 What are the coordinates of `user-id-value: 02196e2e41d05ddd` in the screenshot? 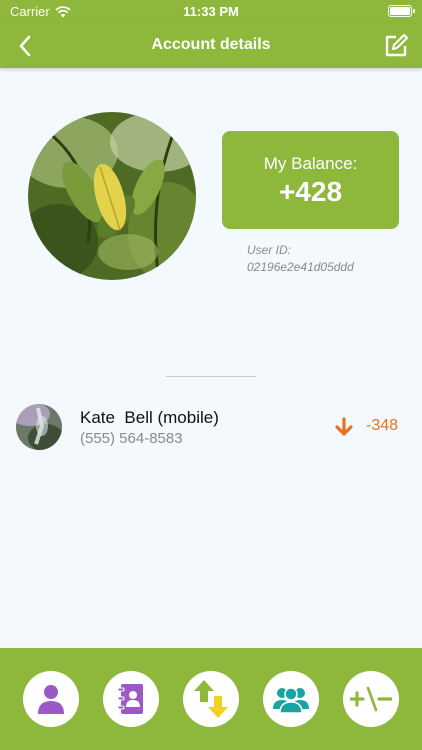 It's located at (300, 267).